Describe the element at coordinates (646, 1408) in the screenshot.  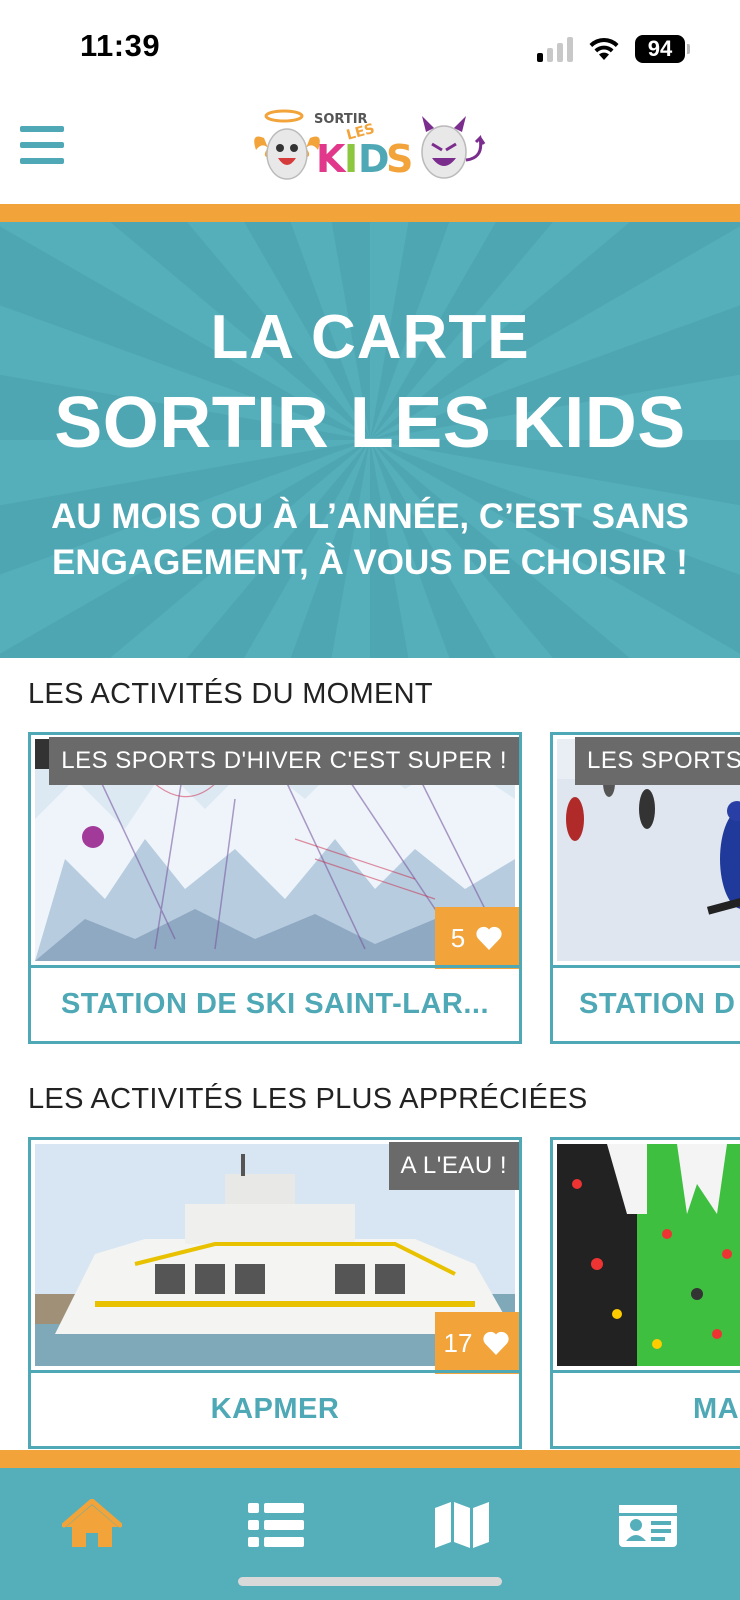
I see `card-title: MA` at that location.